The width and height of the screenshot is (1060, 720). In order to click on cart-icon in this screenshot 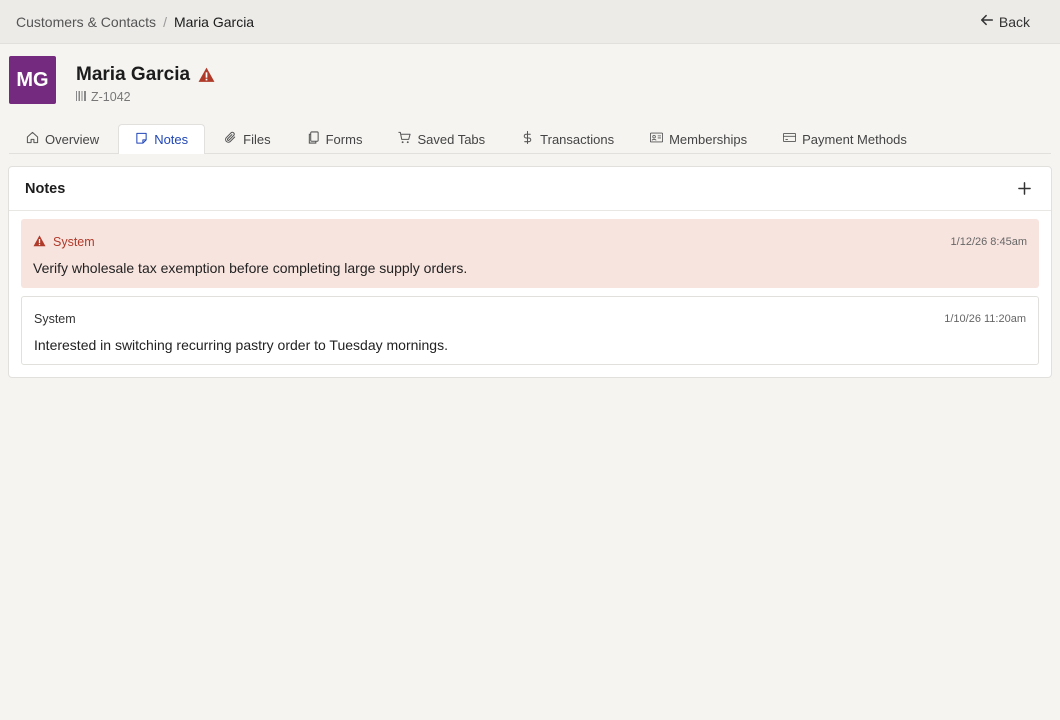, I will do `click(405, 139)`.